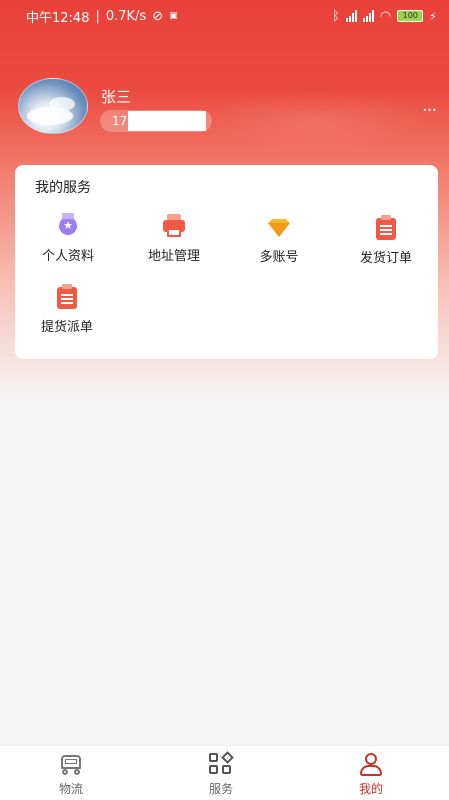 Image resolution: width=449 pixels, height=800 pixels. I want to click on bluetooth-icon: ᛒ, so click(336, 16).